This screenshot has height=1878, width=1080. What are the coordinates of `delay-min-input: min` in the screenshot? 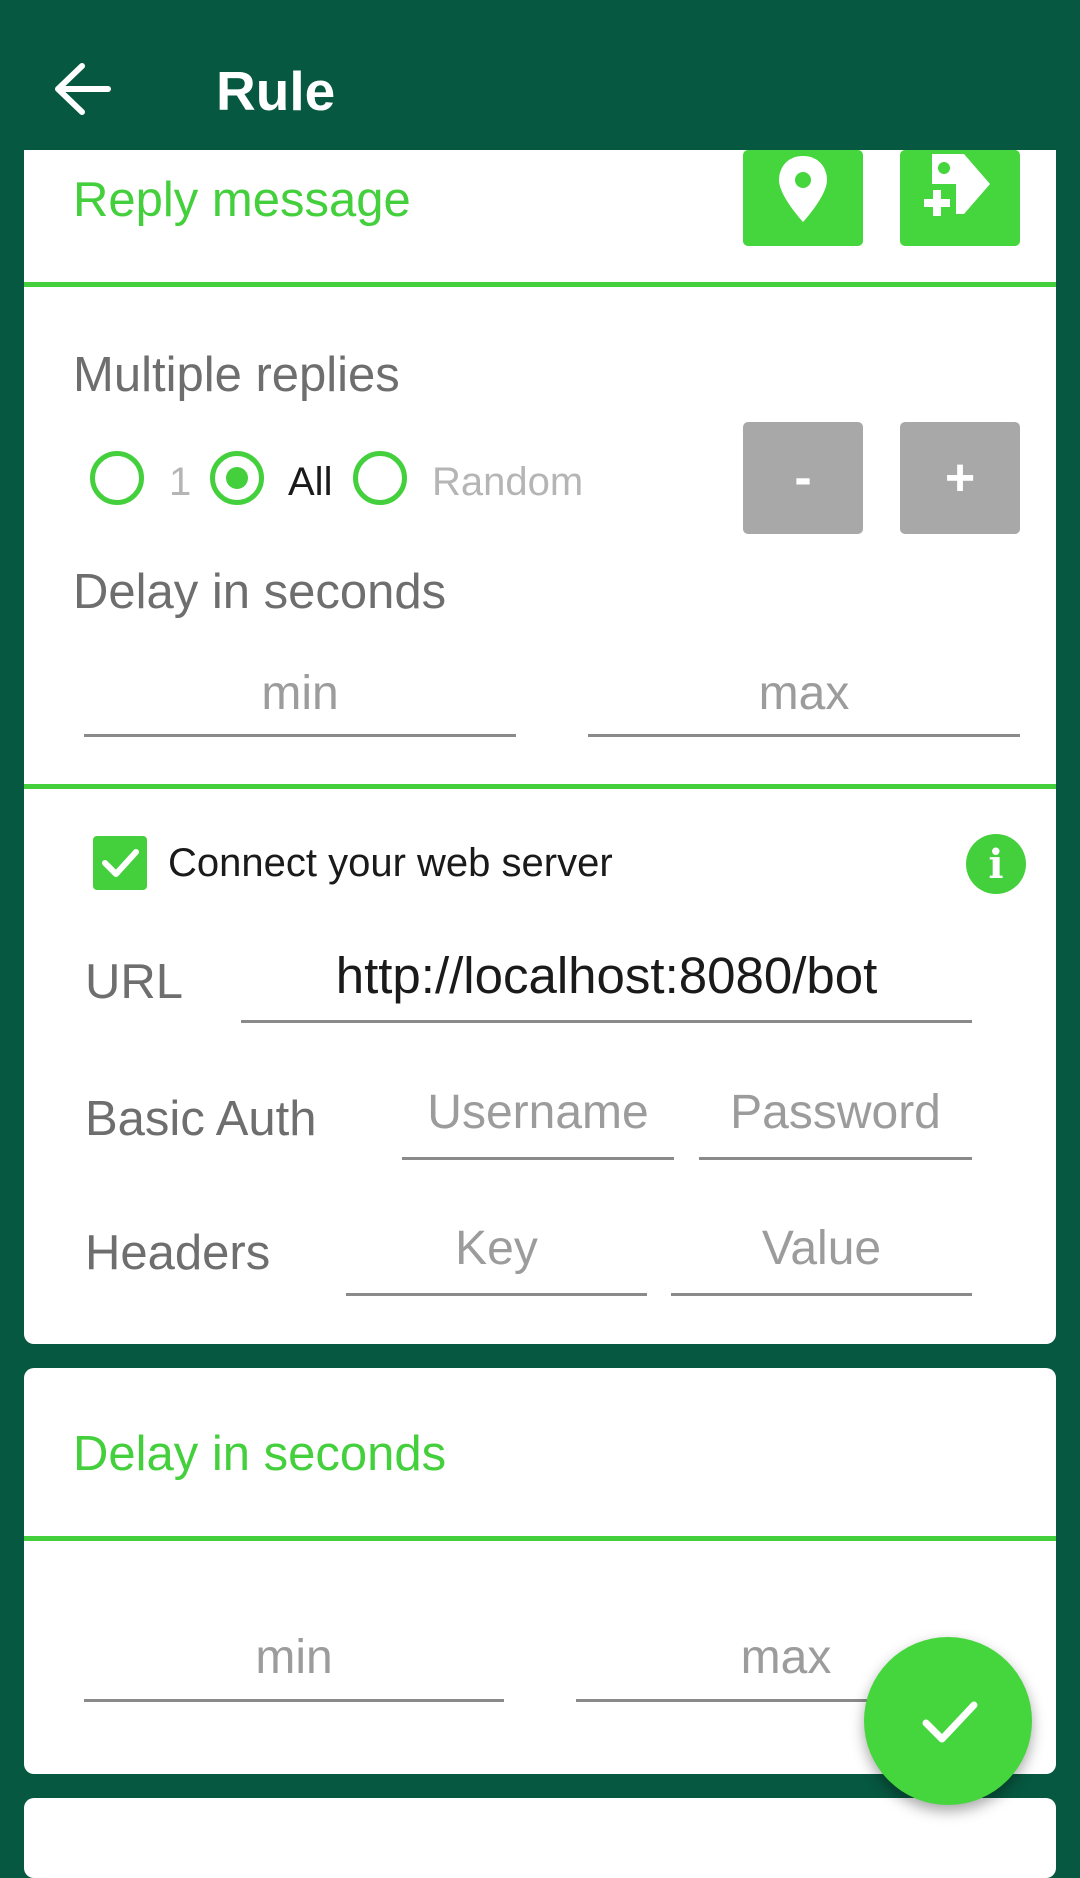 It's located at (300, 700).